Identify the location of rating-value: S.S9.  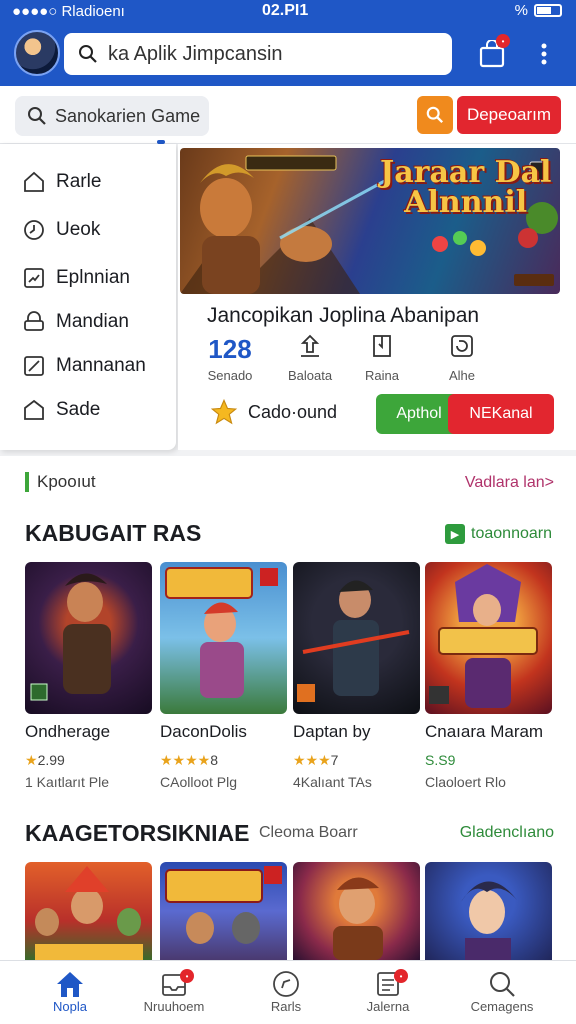
(440, 760).